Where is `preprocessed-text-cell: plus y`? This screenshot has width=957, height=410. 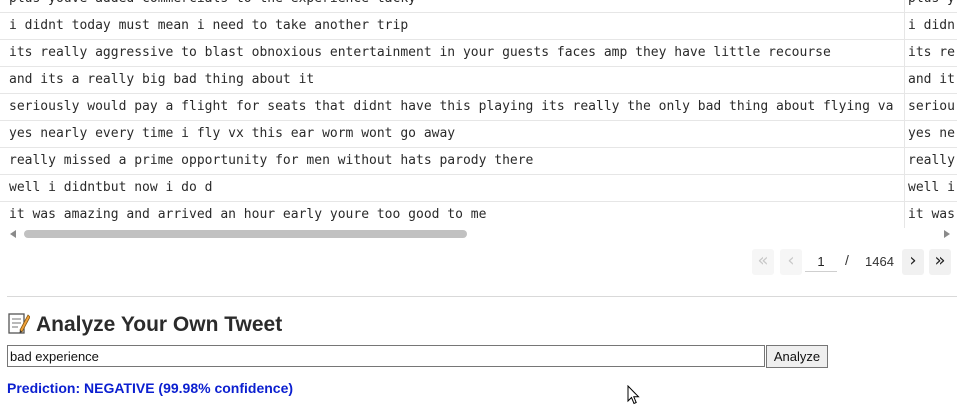 preprocessed-text-cell: plus y is located at coordinates (932, 6).